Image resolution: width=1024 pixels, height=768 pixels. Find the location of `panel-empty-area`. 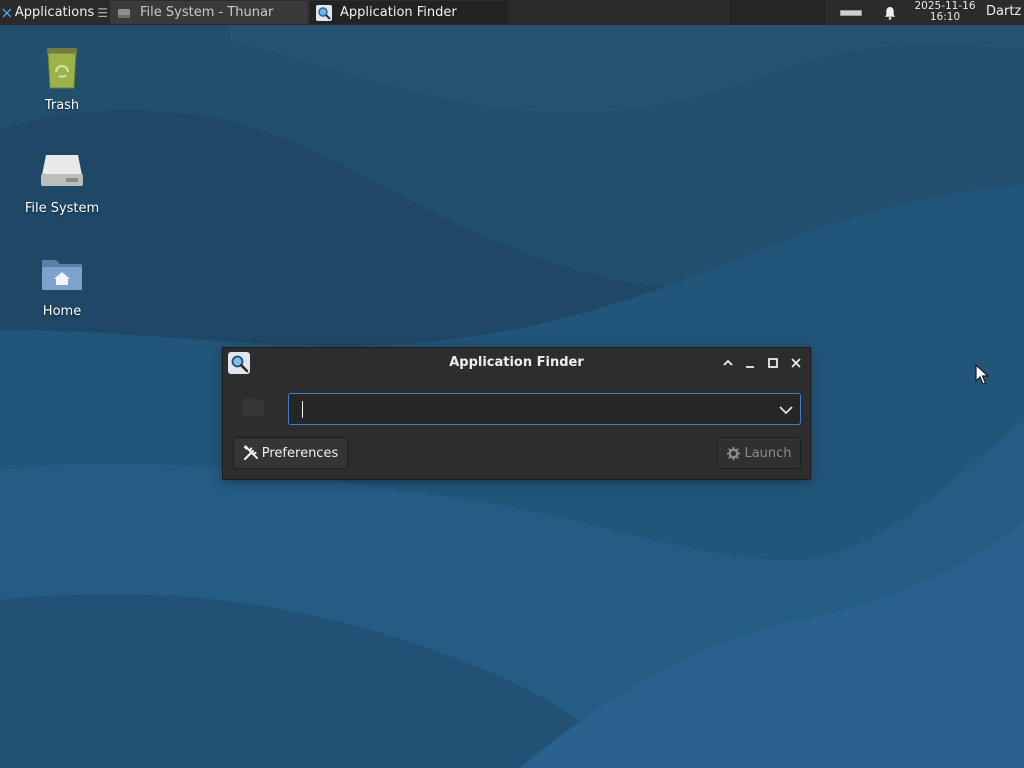

panel-empty-area is located at coordinates (778, 12).